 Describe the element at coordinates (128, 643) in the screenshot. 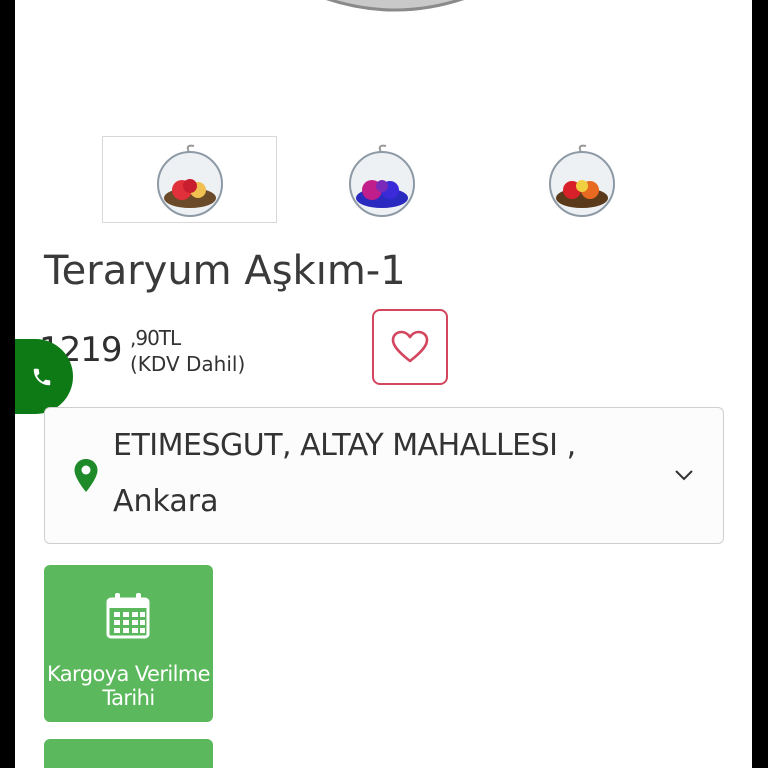

I see `cargo-date-button: Kargoya Verilme Tarihi` at that location.